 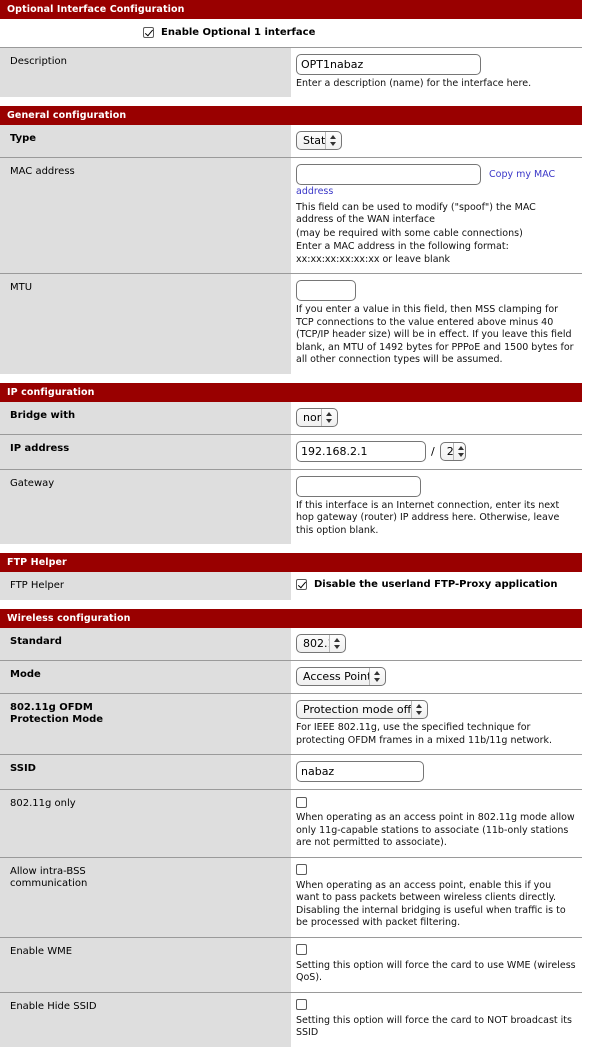 What do you see at coordinates (48, 871) in the screenshot?
I see `intra-bss-label-line1: Allow intra-BSS` at bounding box center [48, 871].